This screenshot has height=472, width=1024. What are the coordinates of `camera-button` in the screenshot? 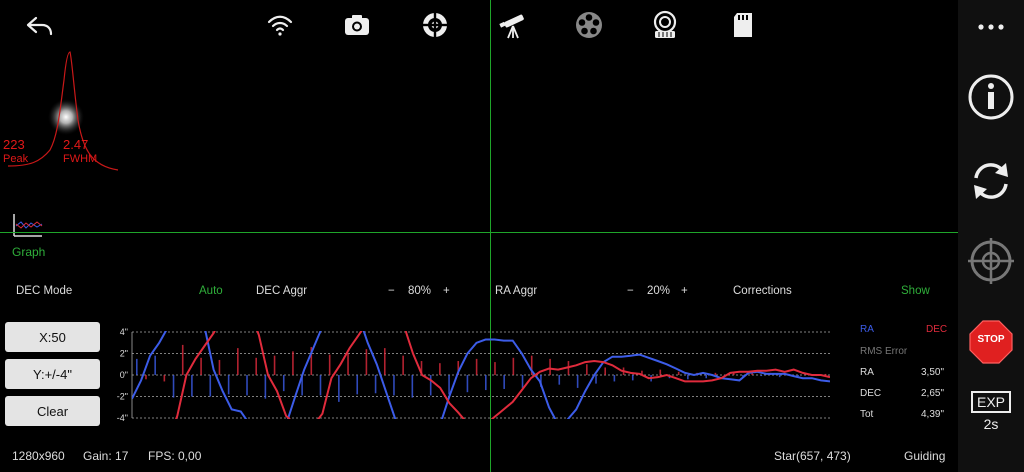 It's located at (357, 25).